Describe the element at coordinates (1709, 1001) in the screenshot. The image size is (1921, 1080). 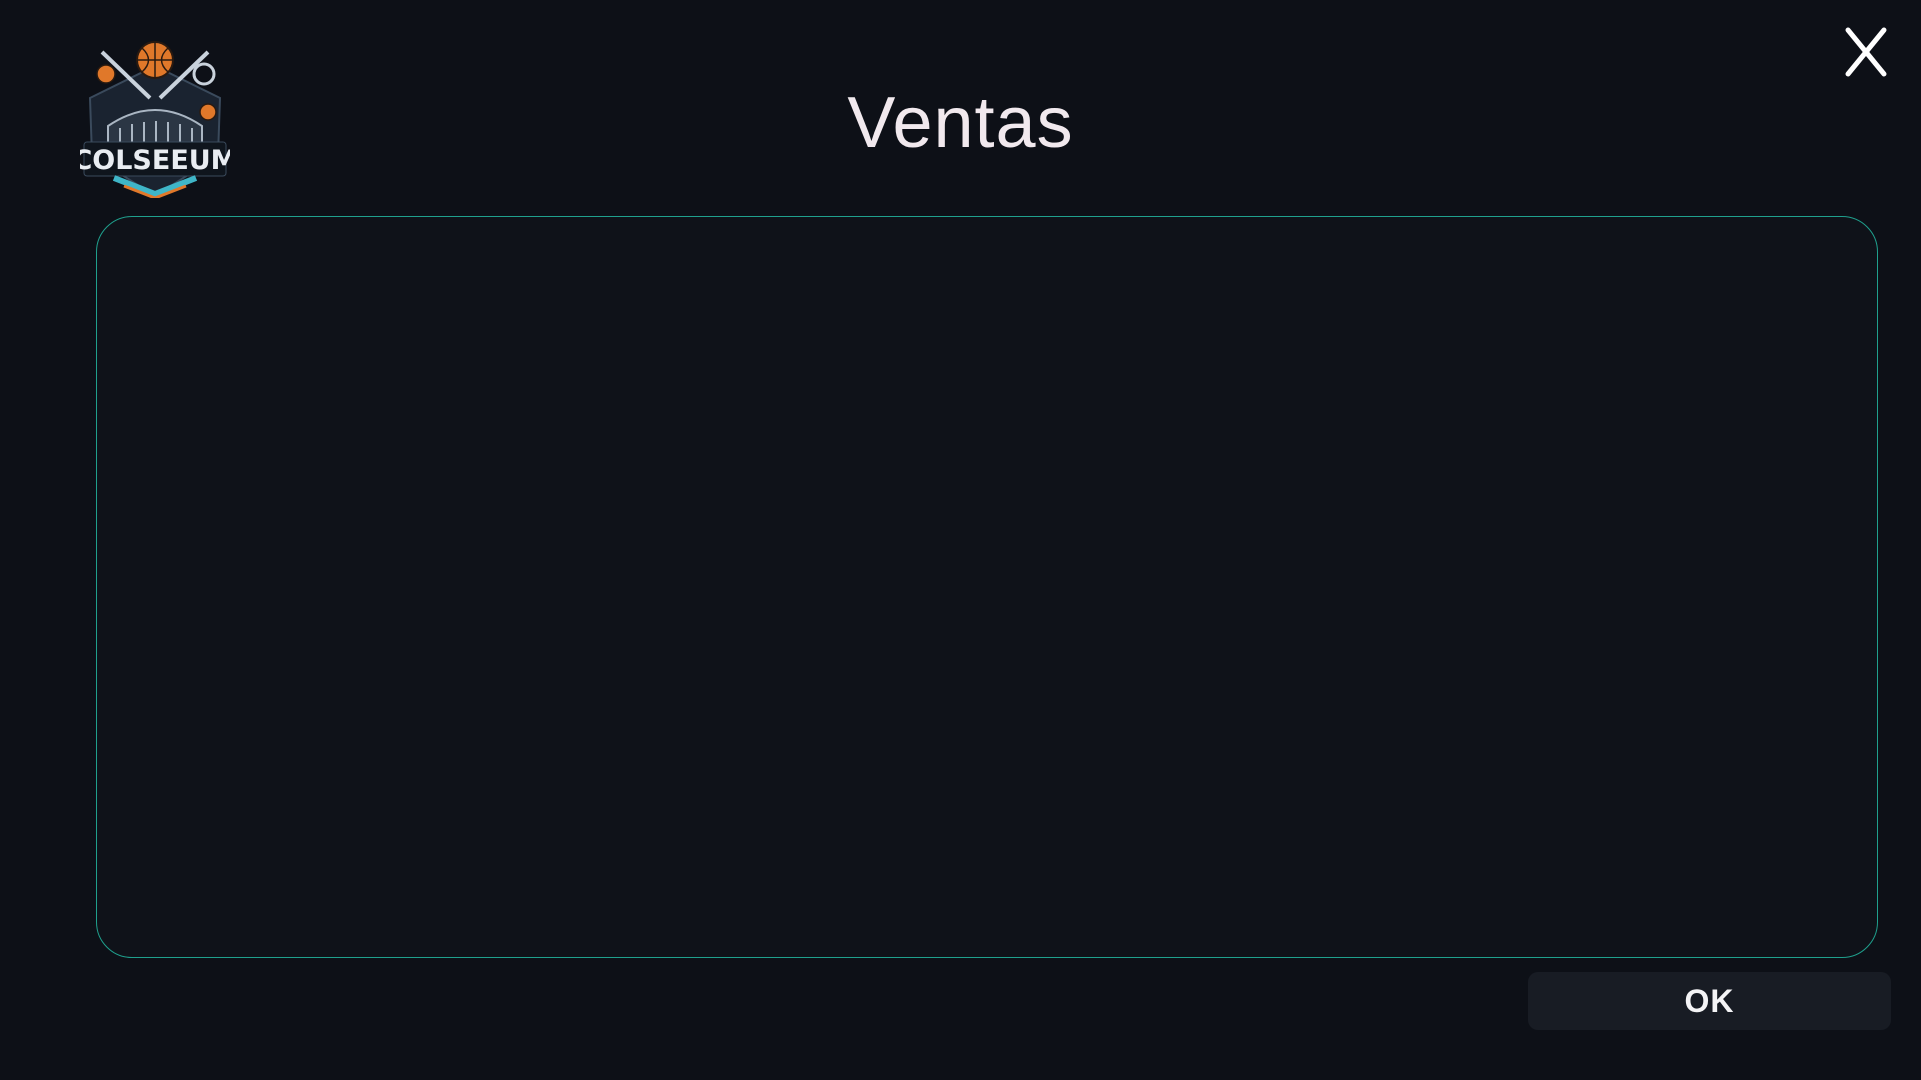
I see `ok-button: OK` at that location.